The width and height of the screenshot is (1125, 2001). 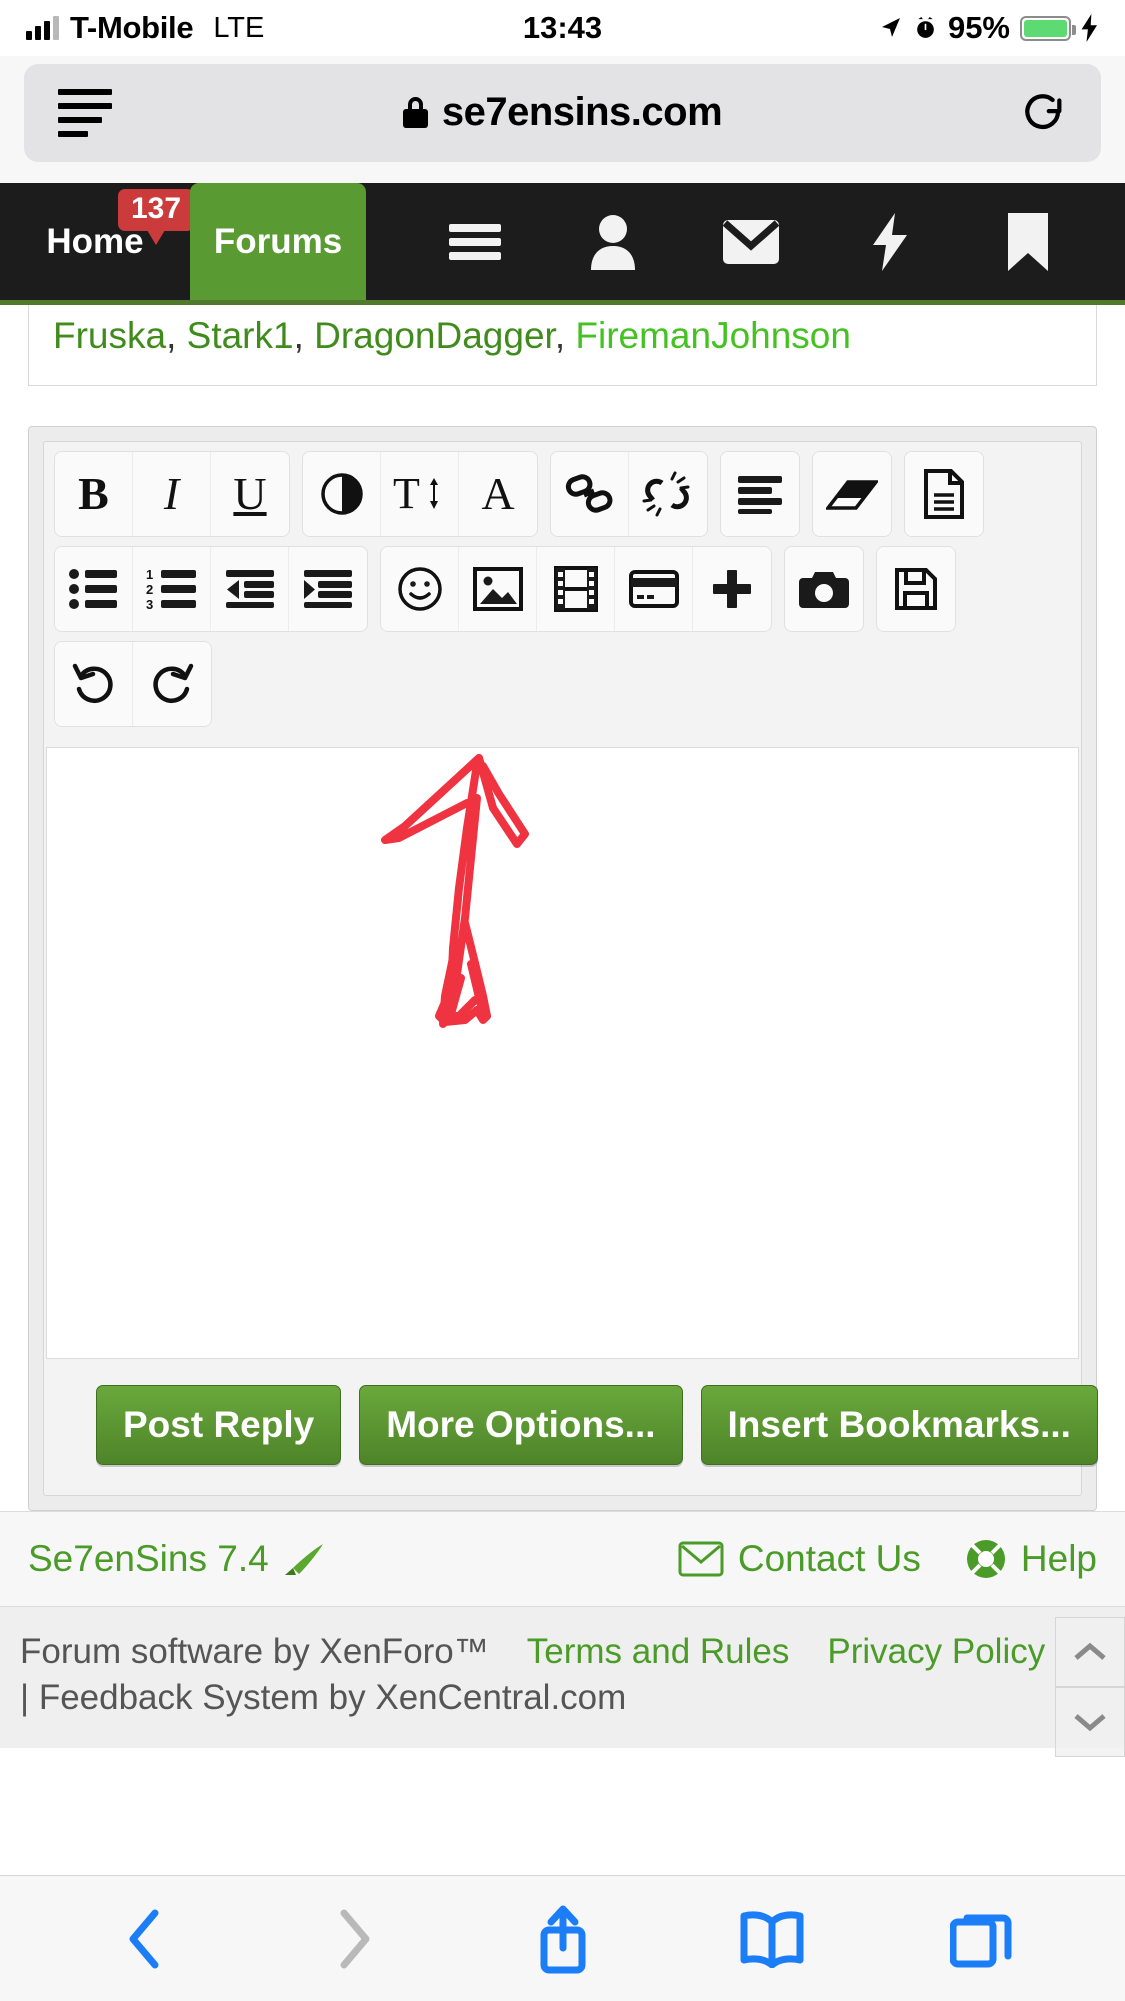 I want to click on camera-icon, so click(x=824, y=590).